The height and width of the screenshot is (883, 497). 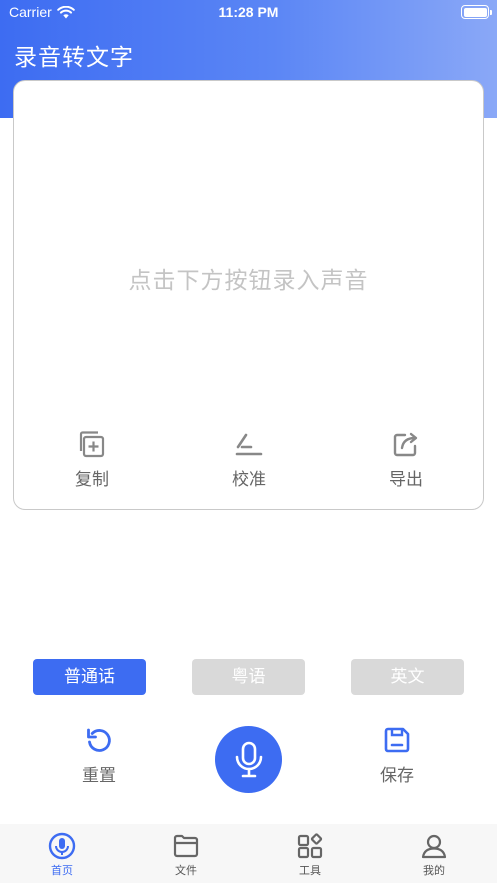 I want to click on save-label: 保存, so click(x=397, y=776).